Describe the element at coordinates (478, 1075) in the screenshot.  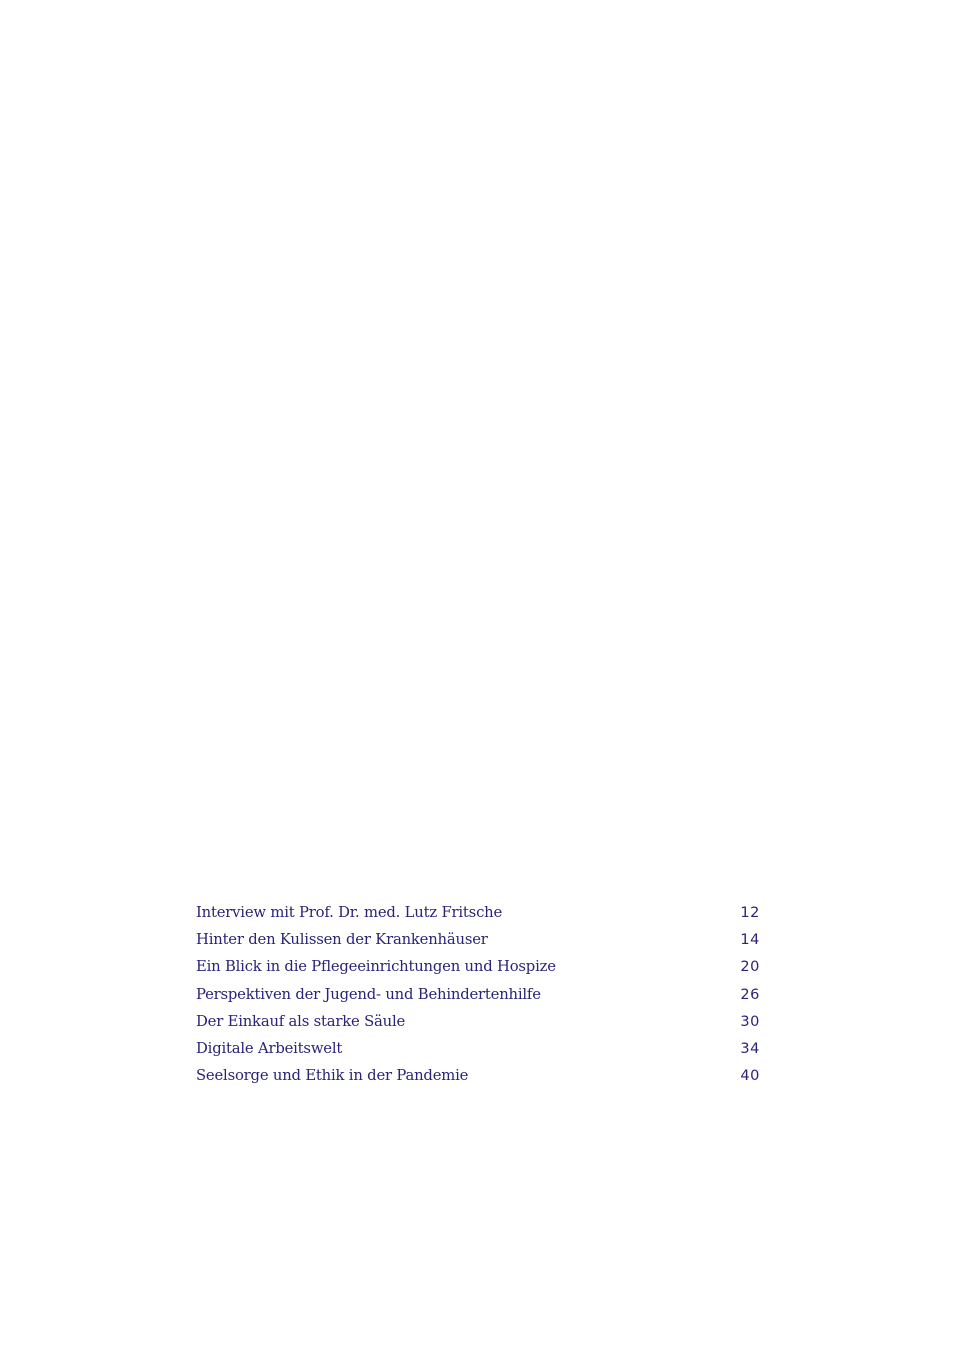
I see `toc-entry: Seelsorge und Ethik in der Pandemie 40` at that location.